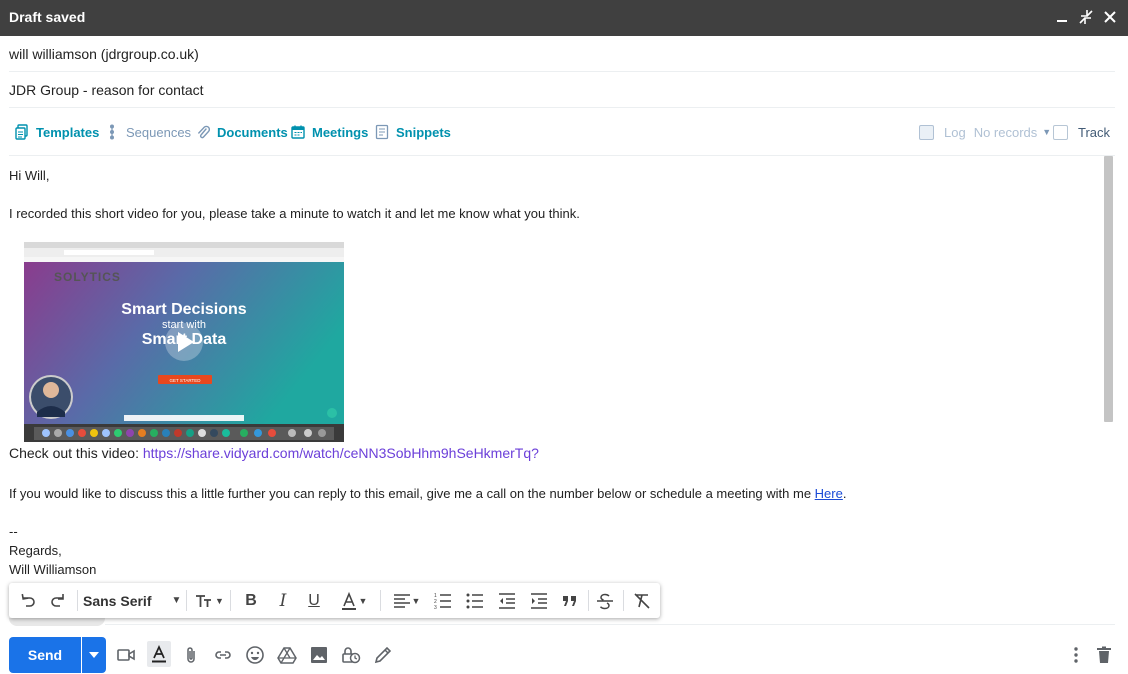 This screenshot has height=674, width=1128. I want to click on insert-link-icon, so click(223, 655).